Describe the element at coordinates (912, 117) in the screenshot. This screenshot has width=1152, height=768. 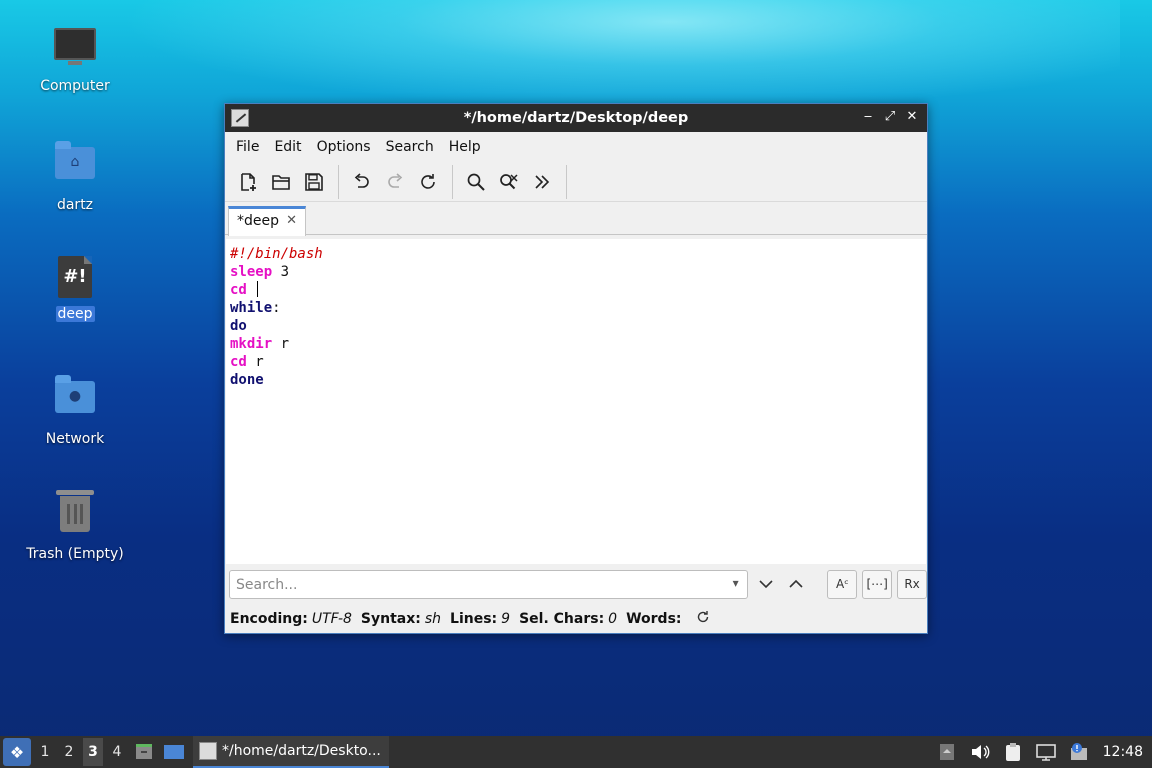
I see `close-button: ✕` at that location.